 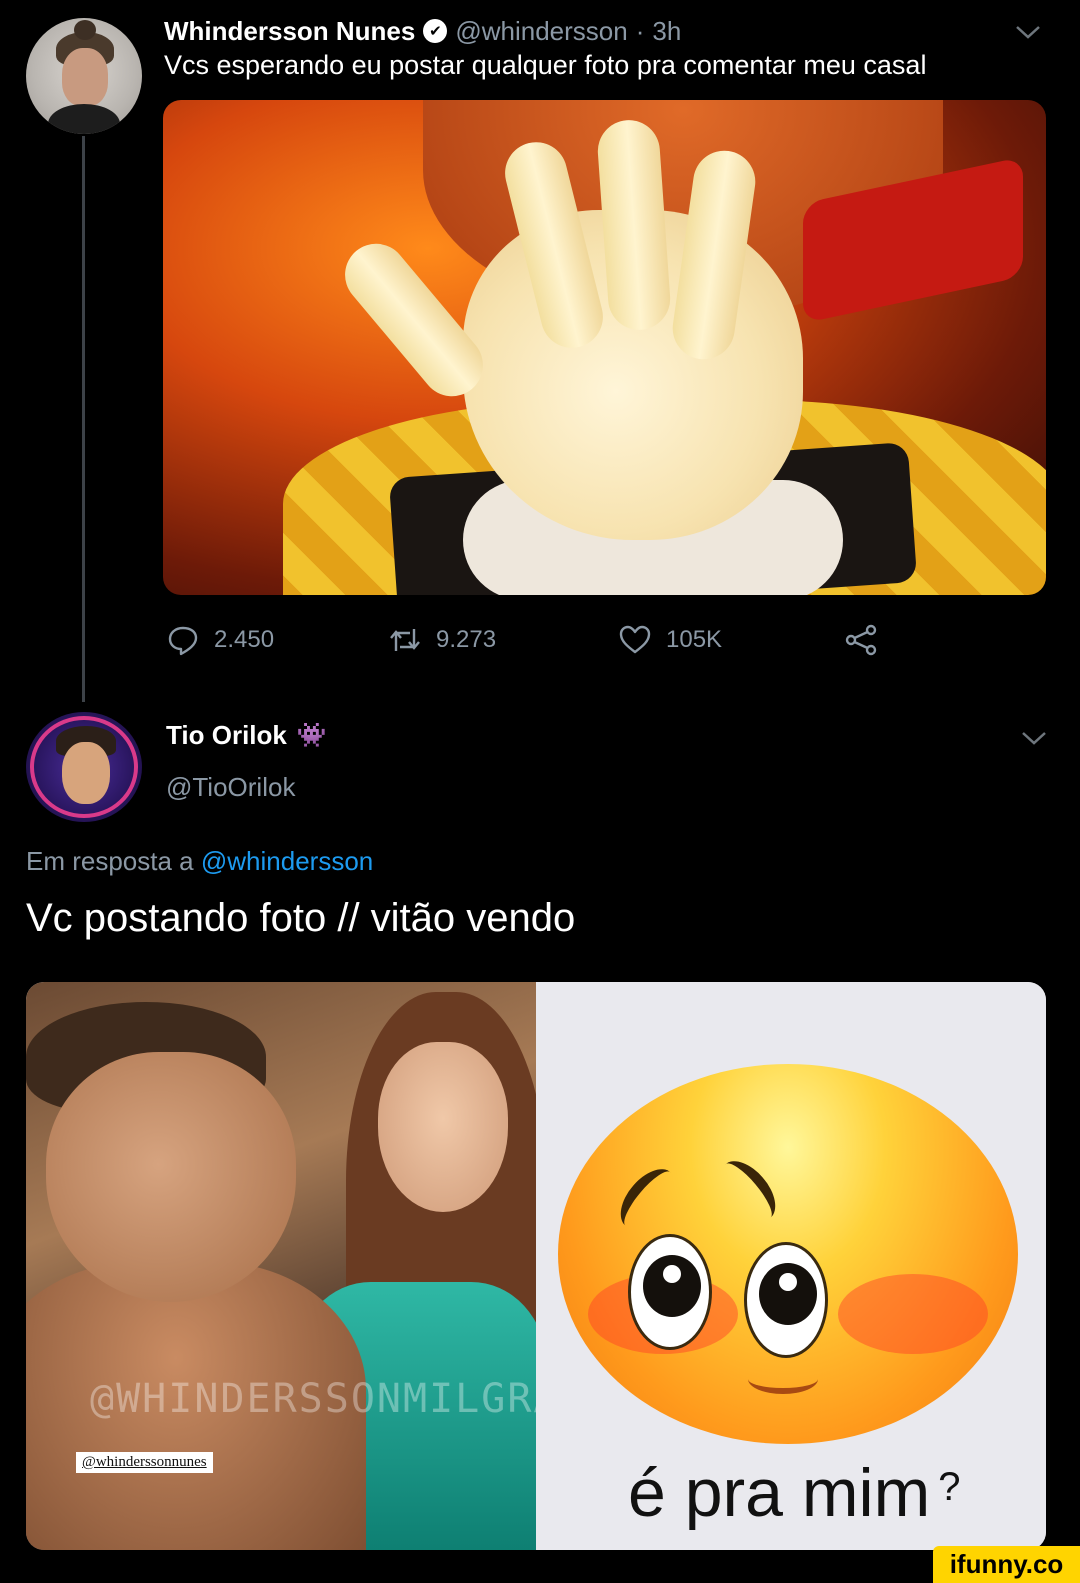 What do you see at coordinates (301, 918) in the screenshot?
I see `tweet2-text: Vc postando foto // vitão vendo` at bounding box center [301, 918].